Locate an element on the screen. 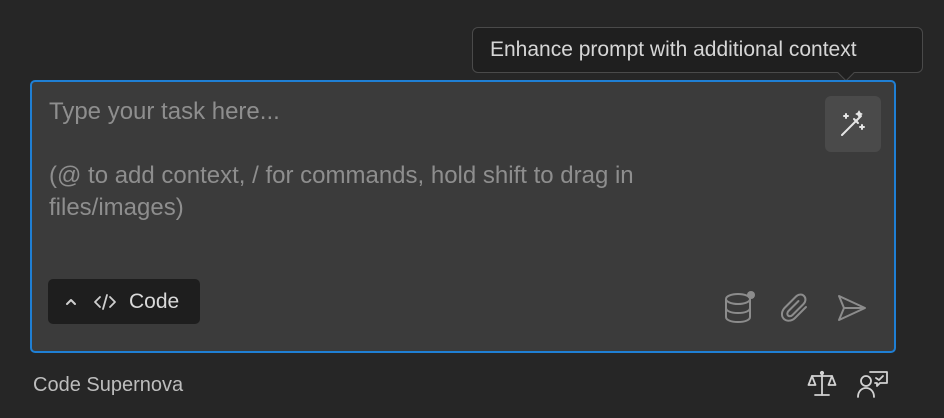 The height and width of the screenshot is (418, 944). balance-button is located at coordinates (822, 384).